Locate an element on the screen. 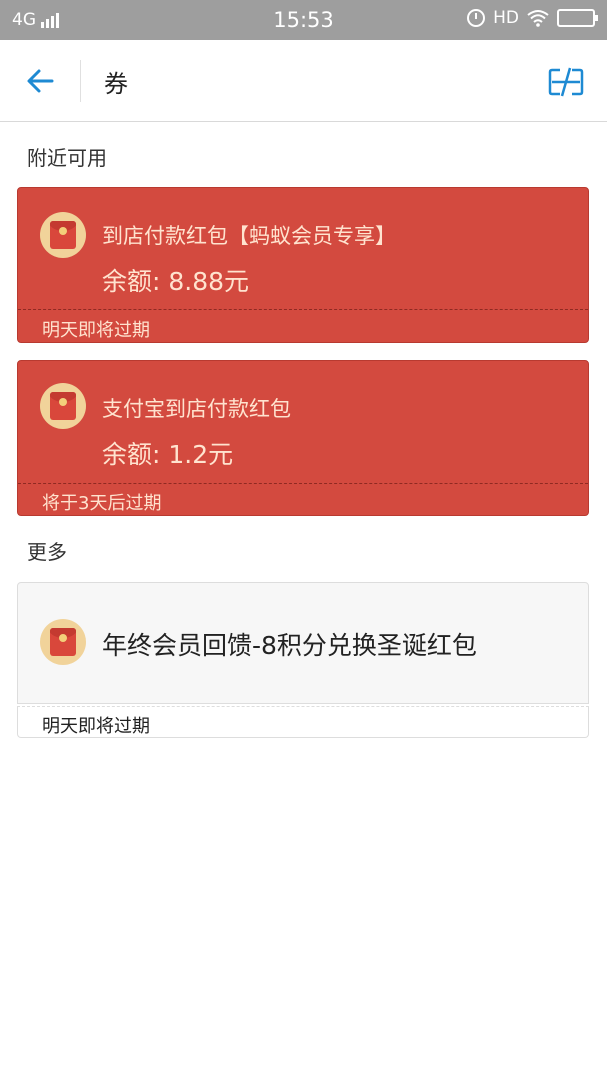 The height and width of the screenshot is (1080, 607). back-arrow-icon is located at coordinates (42, 82).